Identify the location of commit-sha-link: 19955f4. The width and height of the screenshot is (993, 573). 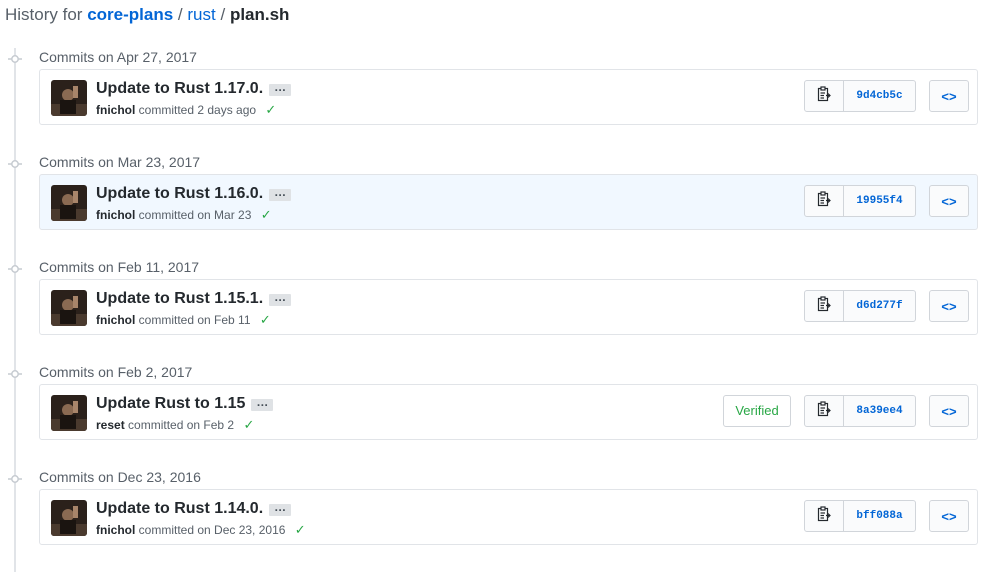
(880, 201).